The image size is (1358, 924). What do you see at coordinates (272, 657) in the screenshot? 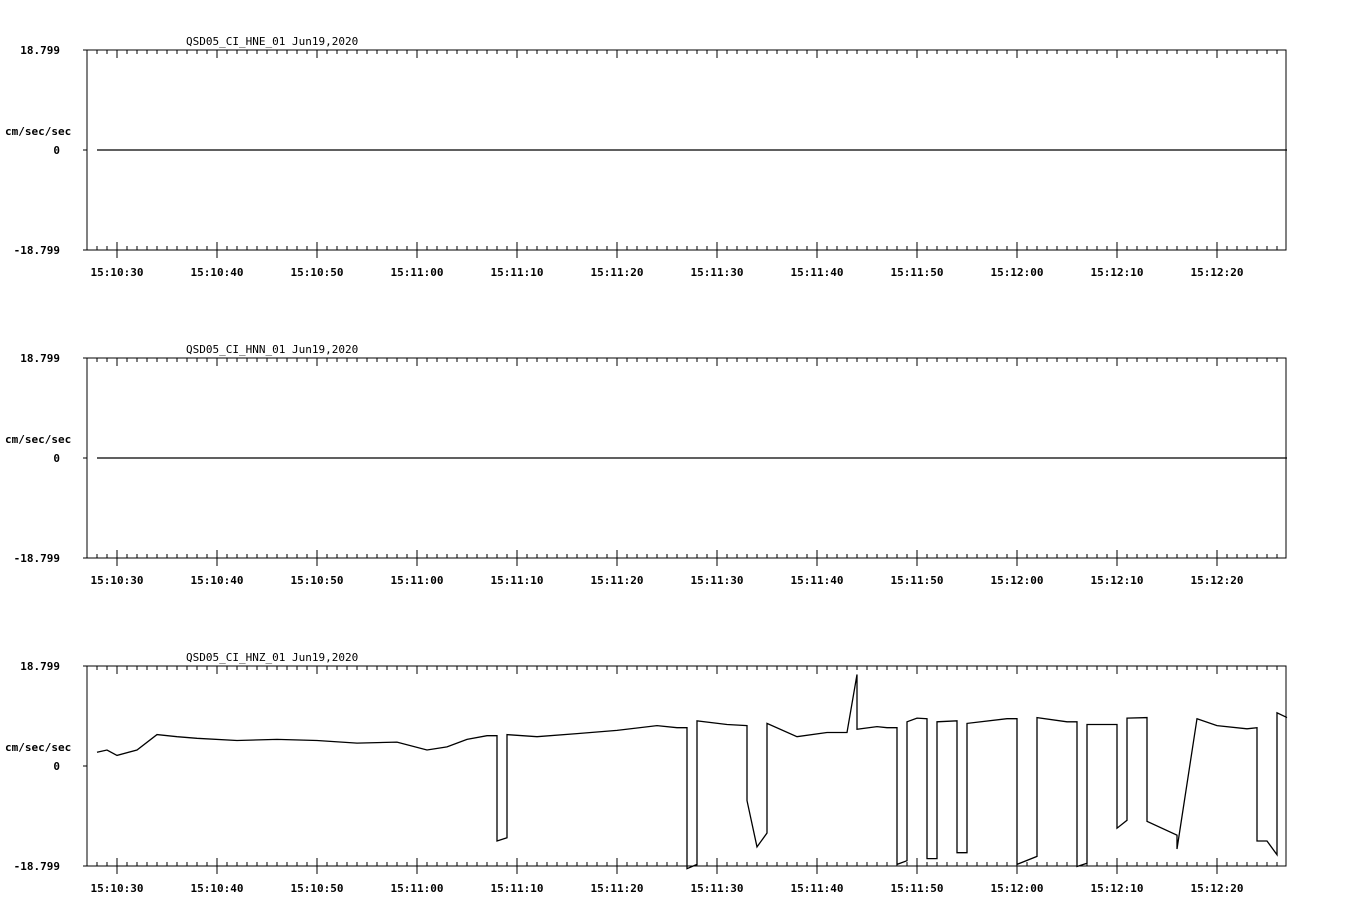
I see `panel-title: QSD05_CI_HNZ_01 Jun19,2020` at bounding box center [272, 657].